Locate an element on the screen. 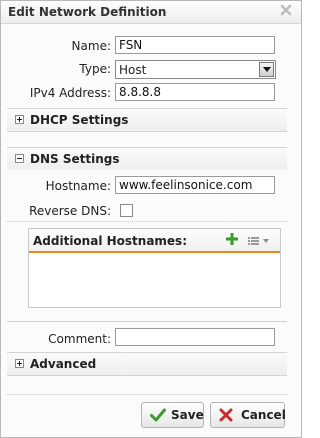 This screenshot has height=438, width=320. type-select: Host is located at coordinates (195, 69).